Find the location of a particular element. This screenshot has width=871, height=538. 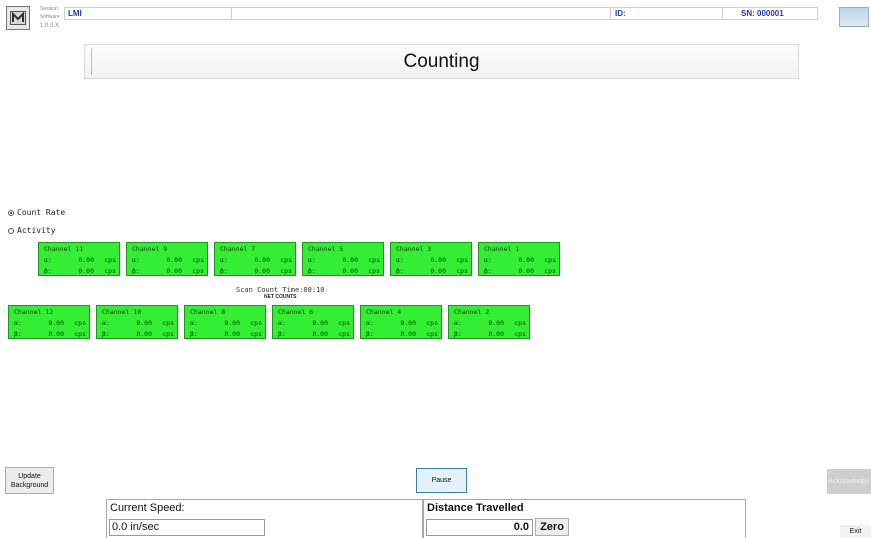

activity-radio: Activity is located at coordinates (32, 230).